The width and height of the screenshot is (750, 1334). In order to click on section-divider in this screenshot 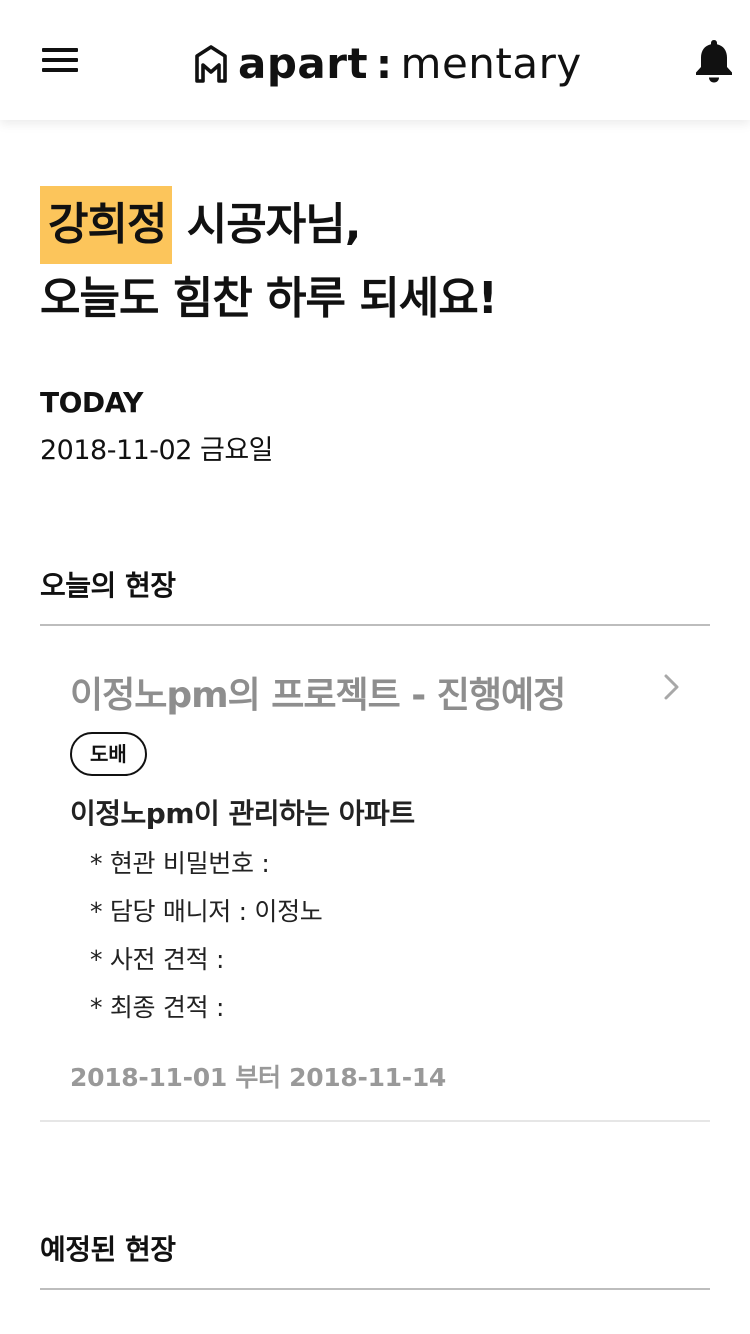, I will do `click(375, 625)`.